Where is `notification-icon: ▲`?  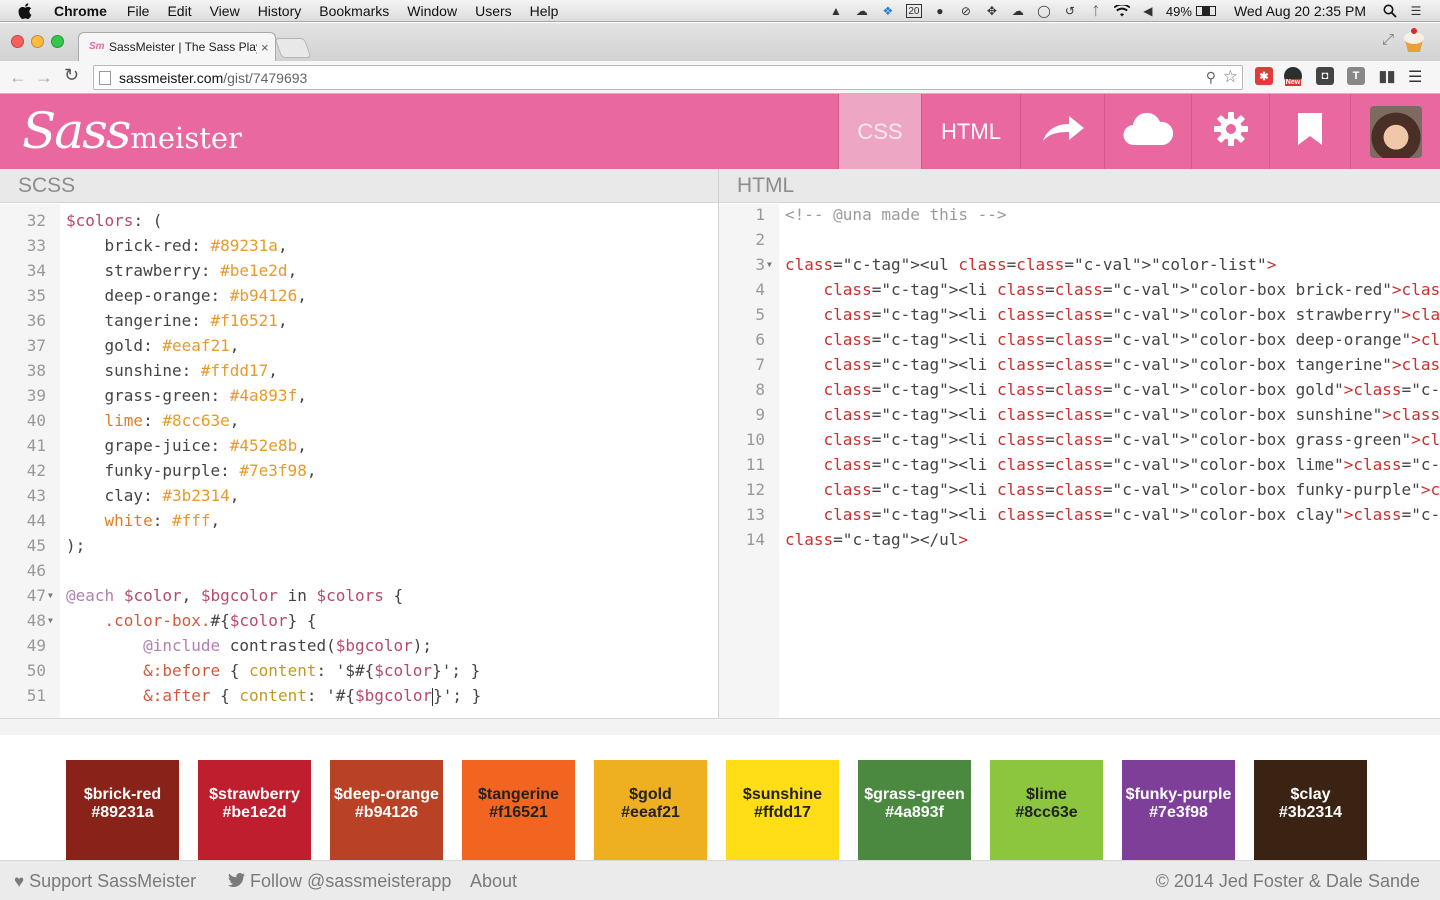 notification-icon: ▲ is located at coordinates (836, 11).